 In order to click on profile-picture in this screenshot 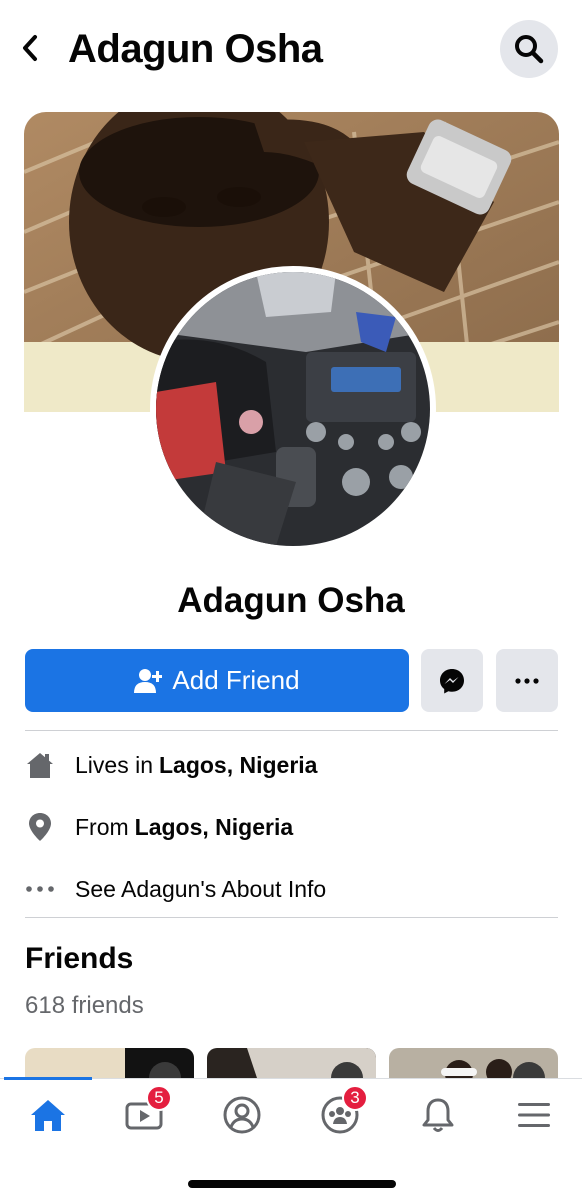, I will do `click(293, 409)`.